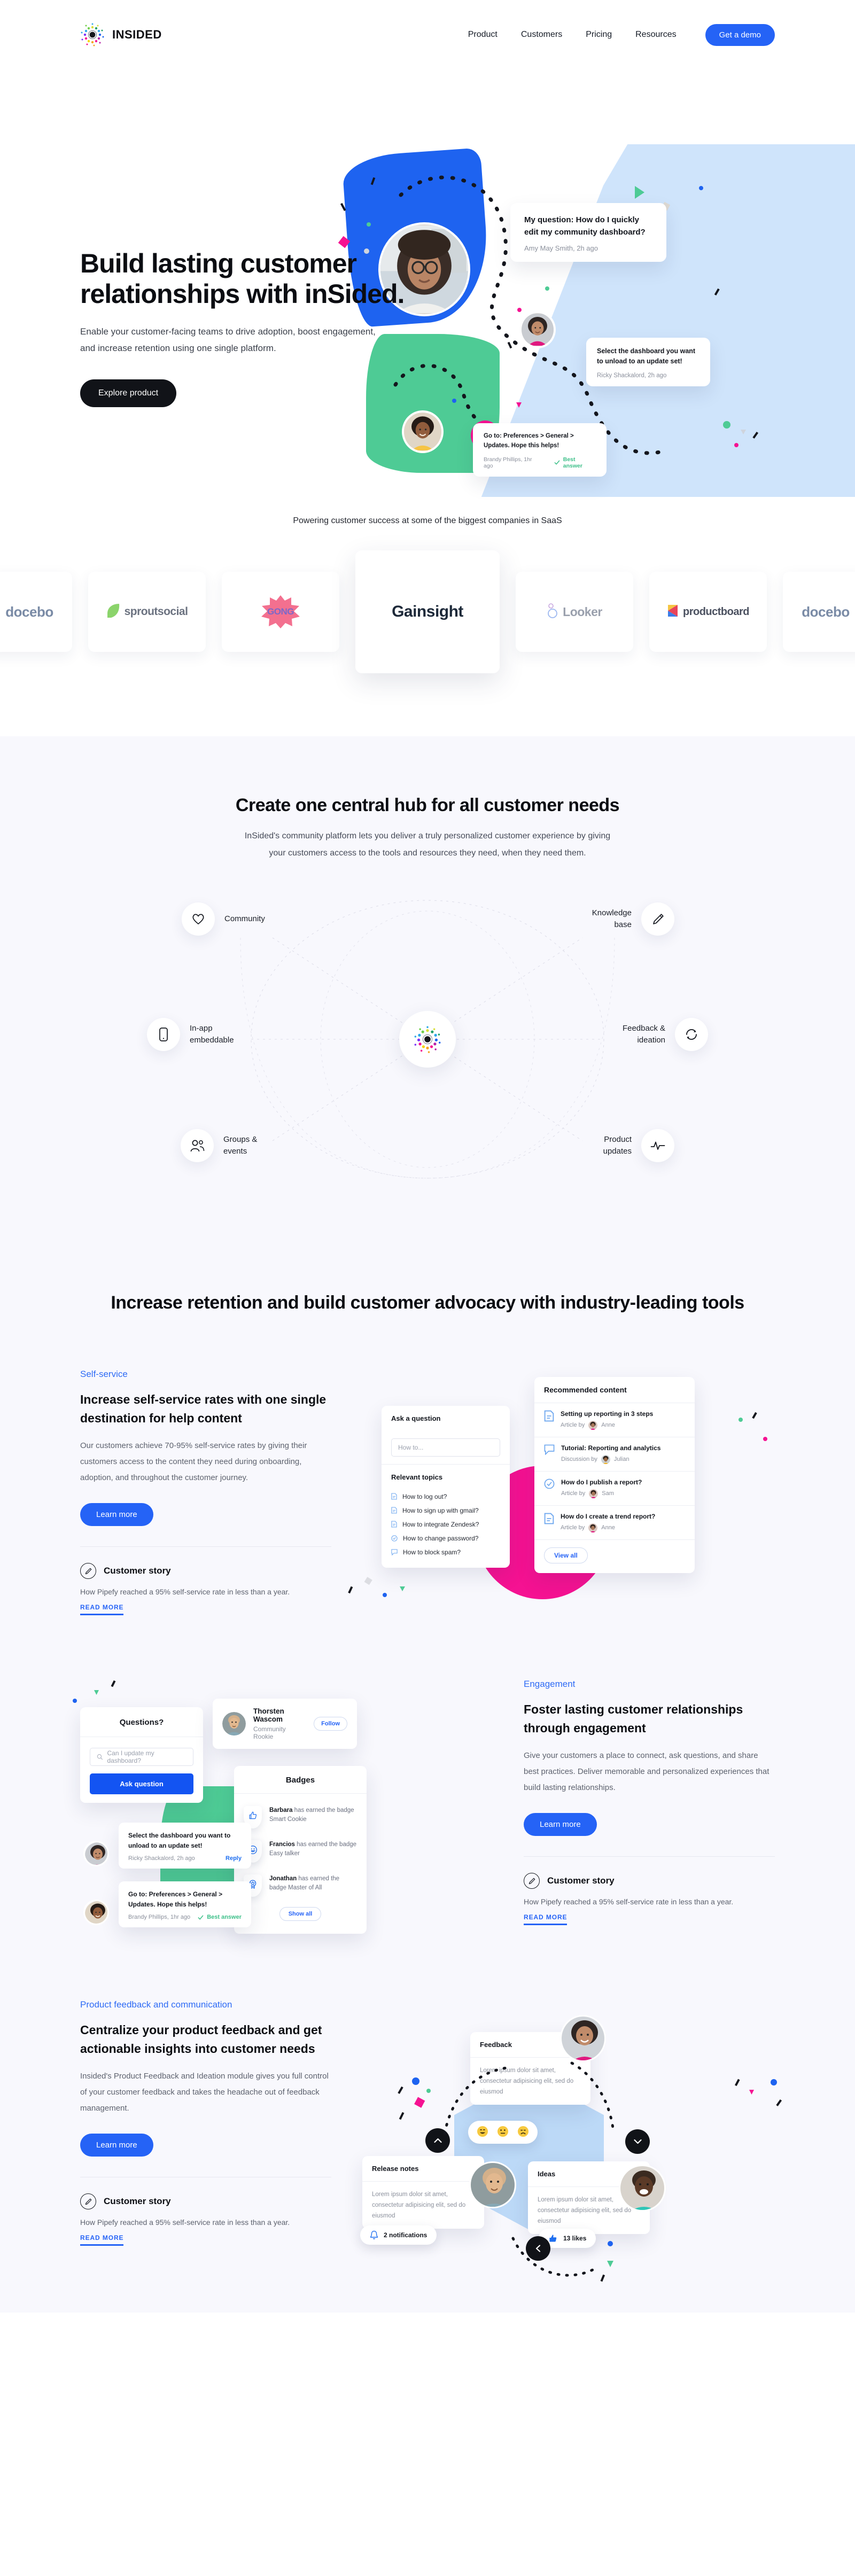  I want to click on feature-eyebrow: Product feedback and communication, so click(156, 2004).